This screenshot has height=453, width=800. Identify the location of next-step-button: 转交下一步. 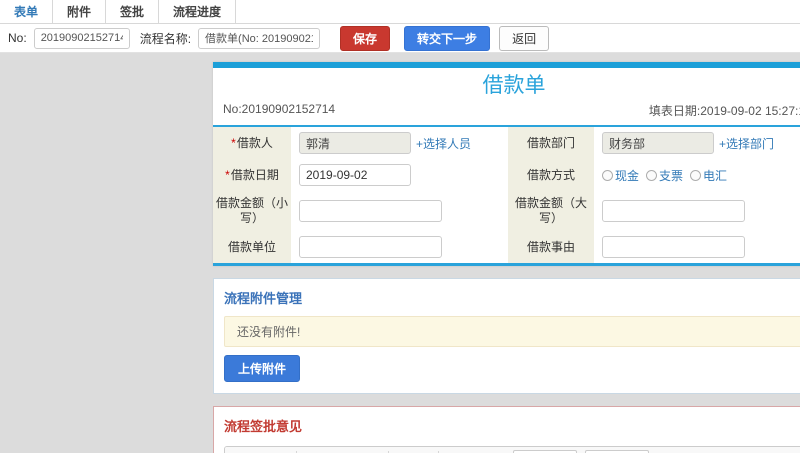
(447, 38).